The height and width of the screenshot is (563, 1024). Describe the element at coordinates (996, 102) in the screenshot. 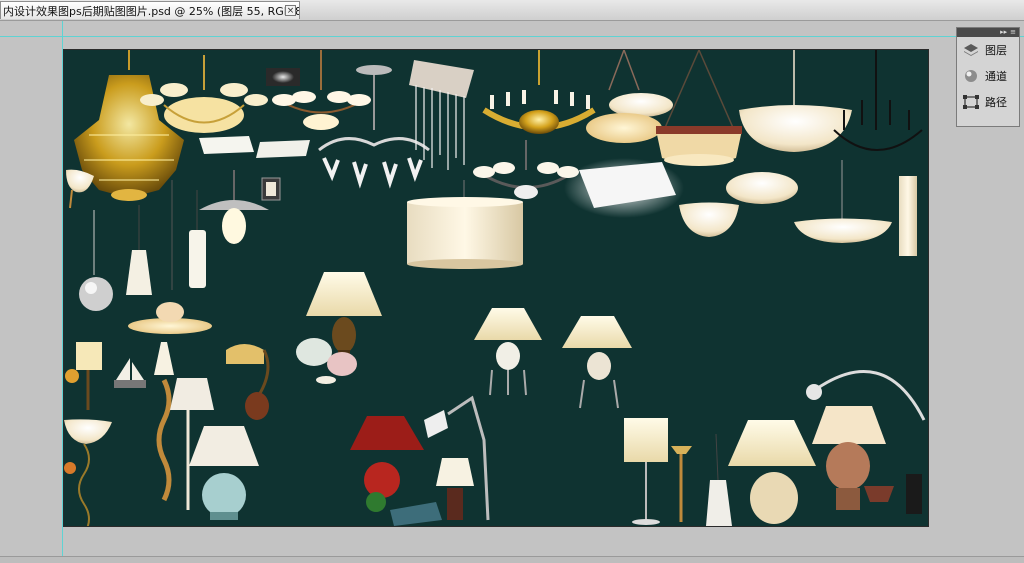

I see `panel-item-label: 路径` at that location.